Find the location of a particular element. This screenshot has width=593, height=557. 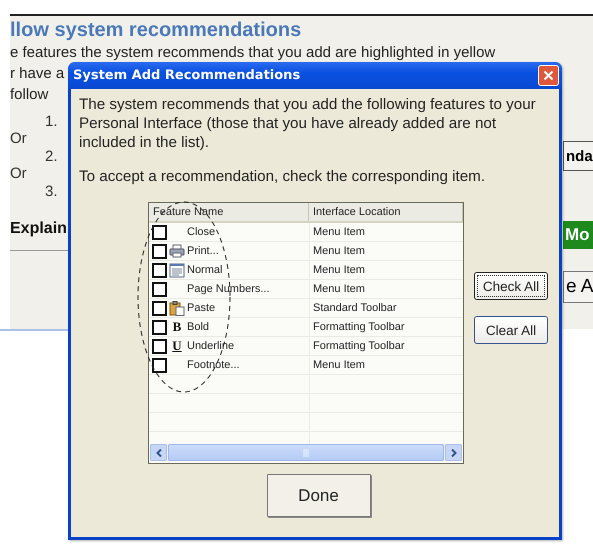

body-text: r have a is located at coordinates (37, 74).